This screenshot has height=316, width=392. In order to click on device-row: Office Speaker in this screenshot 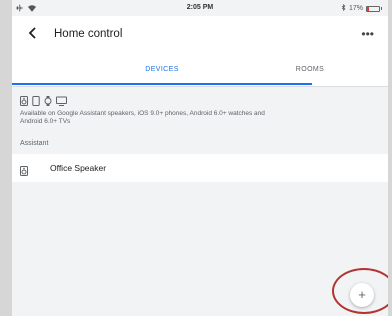, I will do `click(200, 168)`.